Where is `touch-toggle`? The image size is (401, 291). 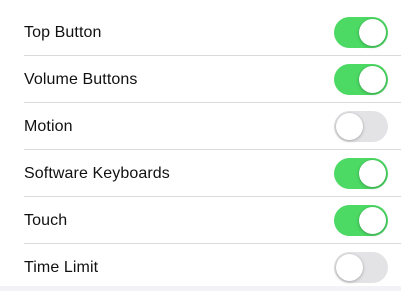
touch-toggle is located at coordinates (361, 220).